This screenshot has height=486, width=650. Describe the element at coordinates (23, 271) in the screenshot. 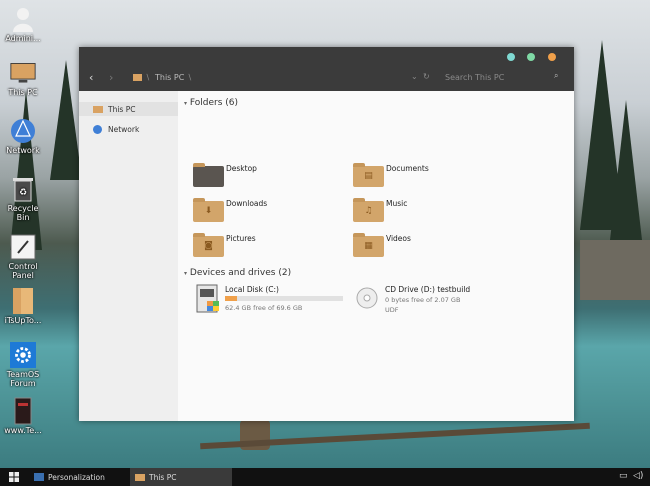

I see `desktop-icon-label: Control Panel` at that location.